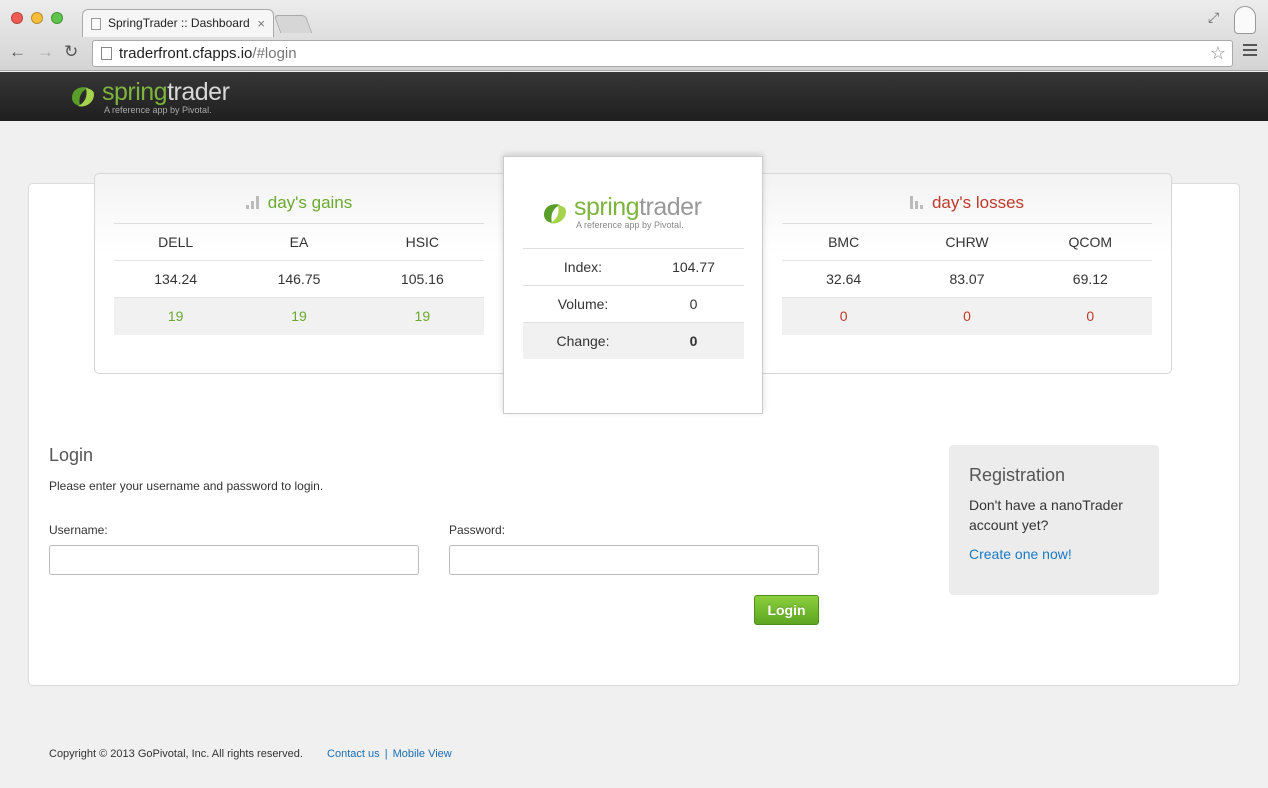 This screenshot has width=1268, height=788. I want to click on browser-tab: SpringTrader :: Dashboard ×, so click(178, 23).